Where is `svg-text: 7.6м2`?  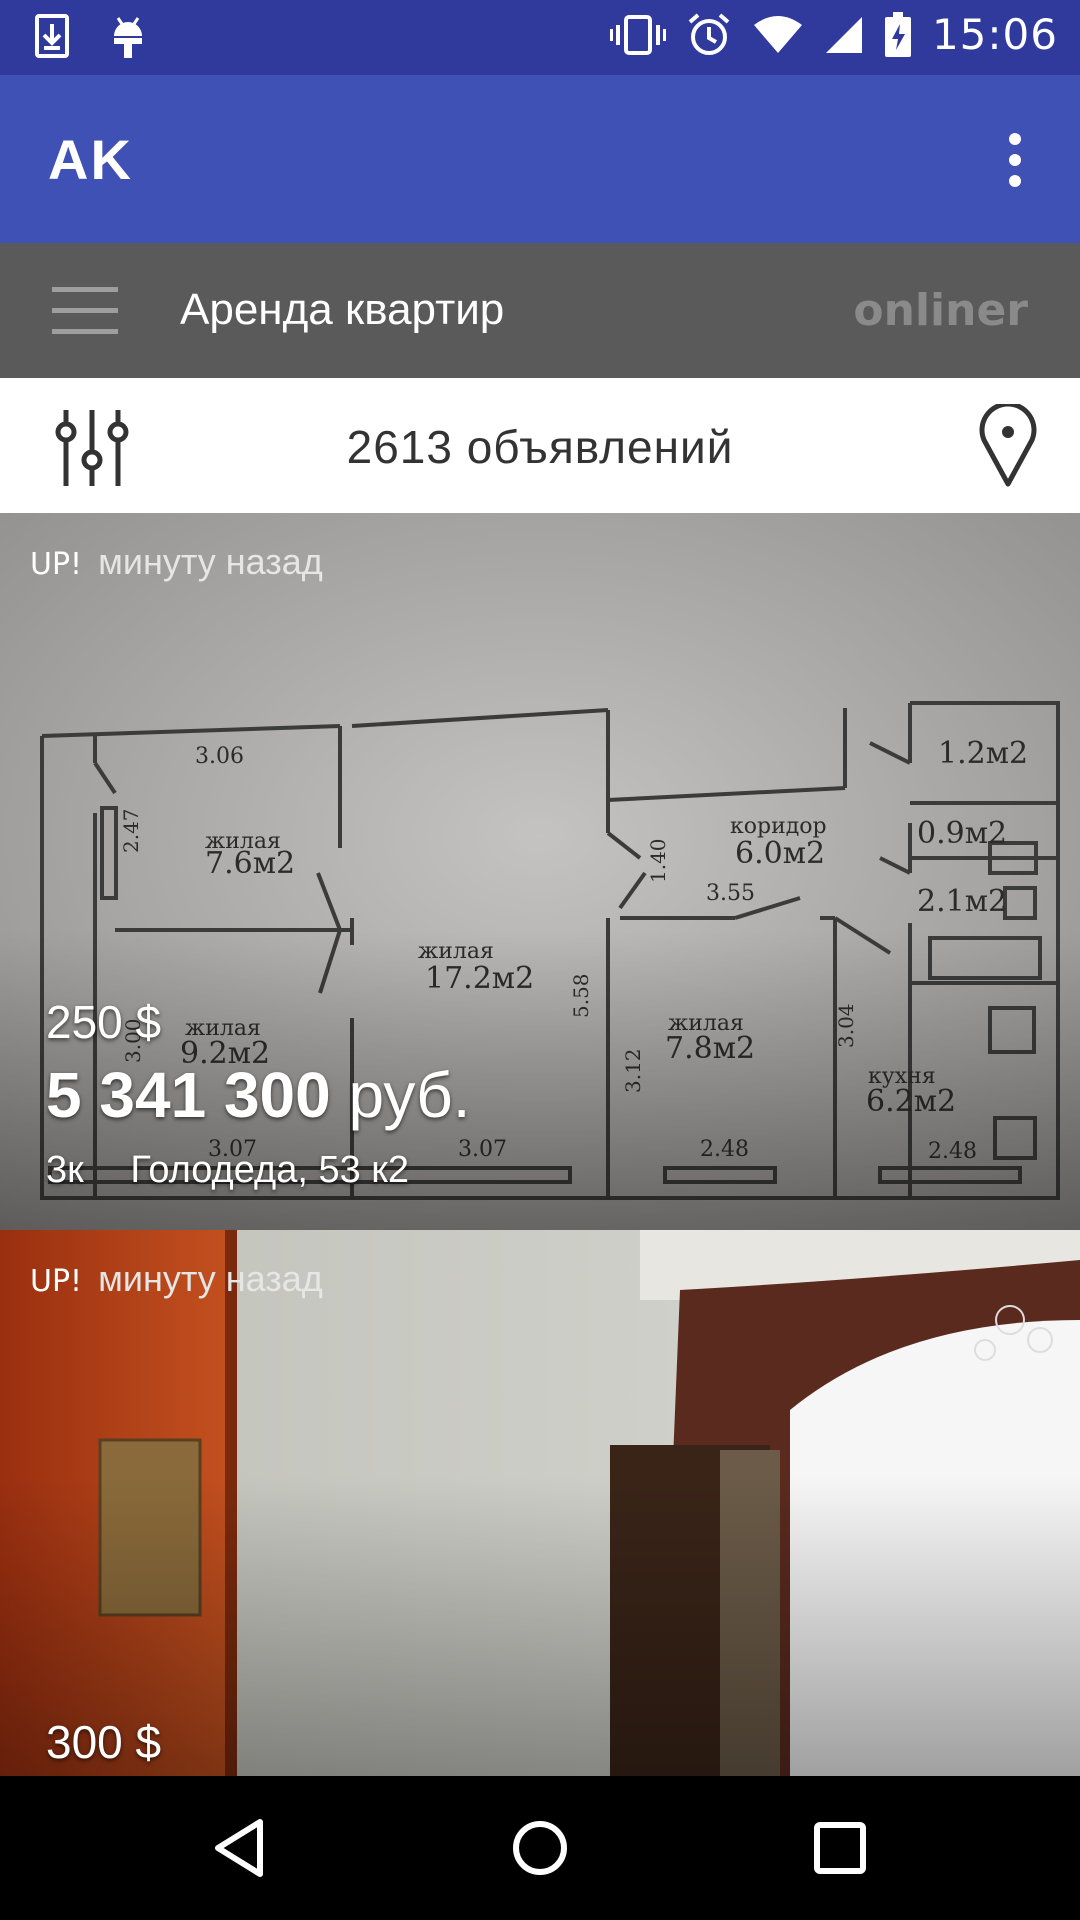
svg-text: 7.6м2 is located at coordinates (250, 863).